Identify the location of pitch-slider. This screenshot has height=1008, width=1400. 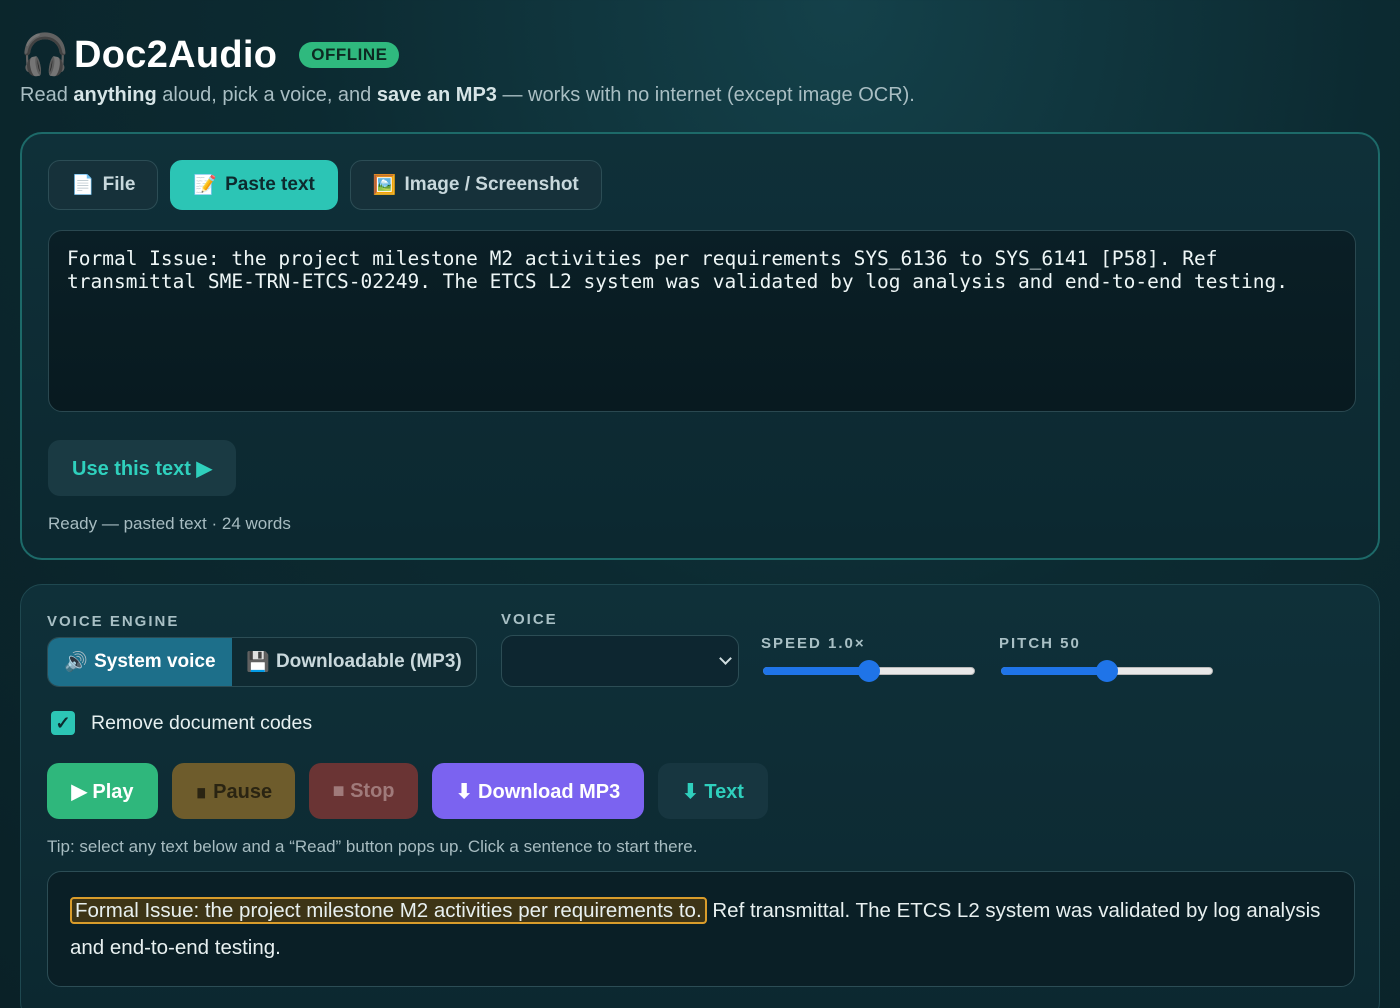
(1107, 671).